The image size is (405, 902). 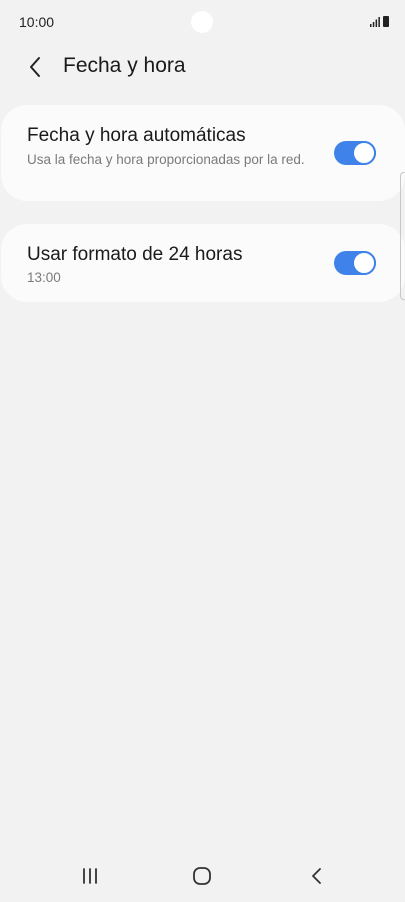 I want to click on recents-icon, so click(x=90, y=876).